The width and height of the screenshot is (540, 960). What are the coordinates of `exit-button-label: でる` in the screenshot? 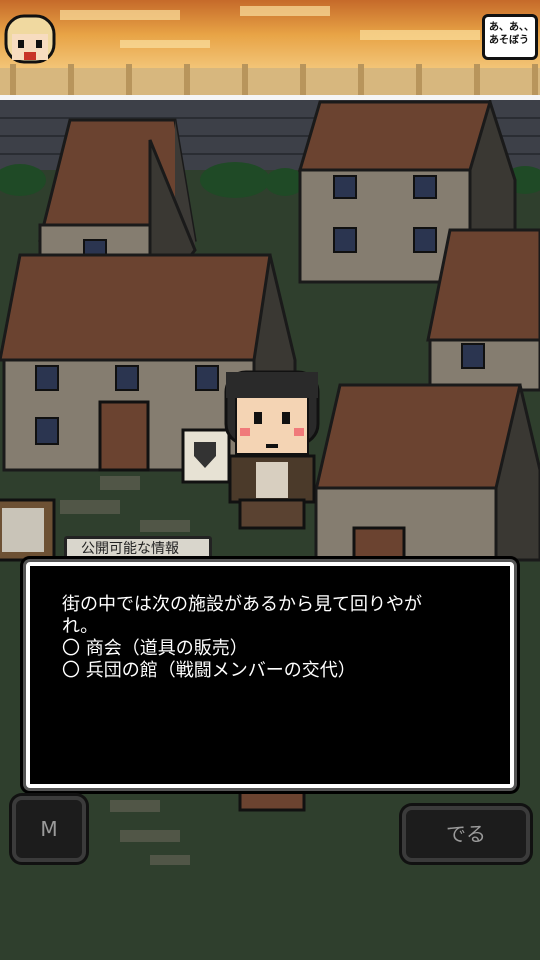 It's located at (466, 834).